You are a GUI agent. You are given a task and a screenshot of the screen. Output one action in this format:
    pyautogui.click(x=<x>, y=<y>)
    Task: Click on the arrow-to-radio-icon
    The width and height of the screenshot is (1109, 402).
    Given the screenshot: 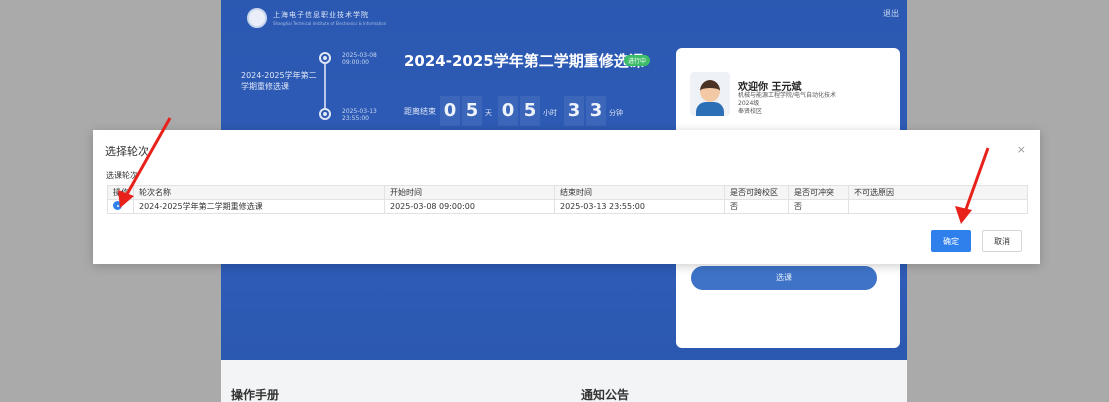 What is the action you would take?
    pyautogui.click(x=148, y=157)
    